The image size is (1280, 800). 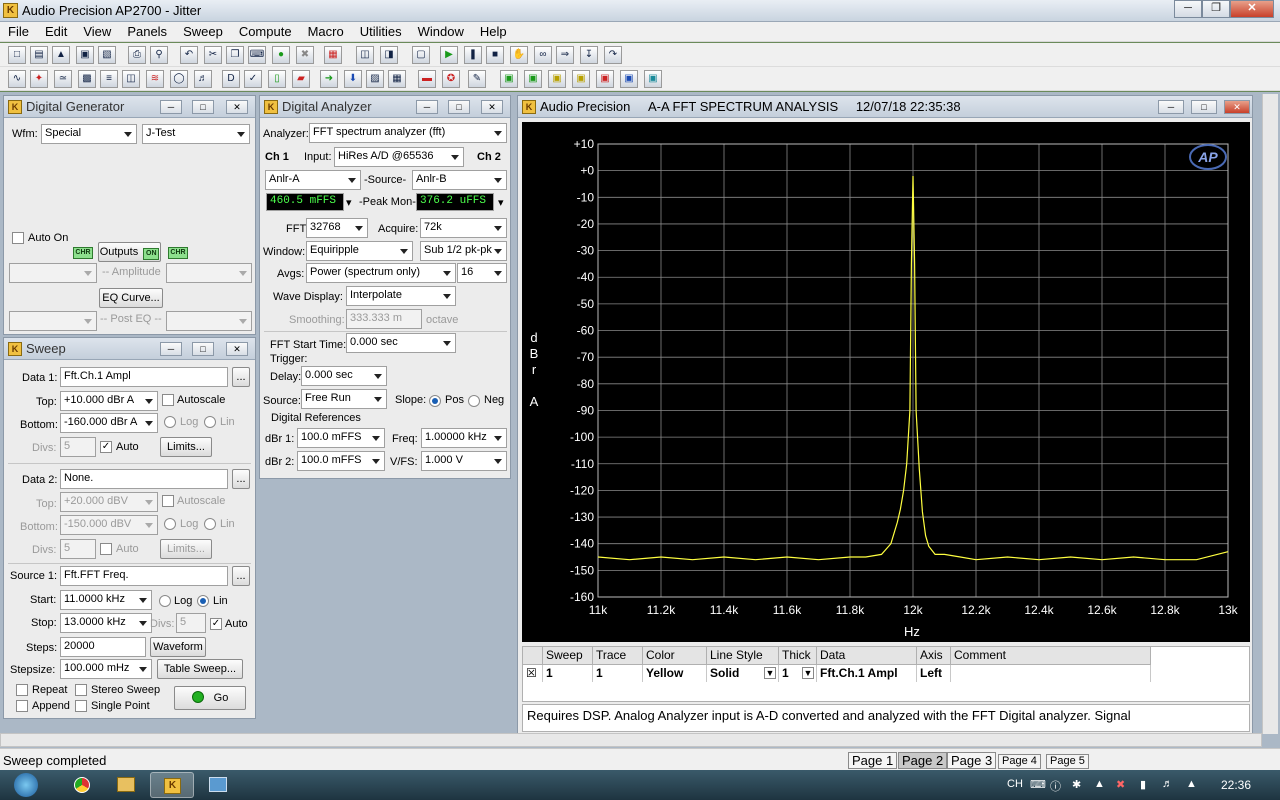 What do you see at coordinates (743, 656) in the screenshot?
I see `col-line-style: Line Style` at bounding box center [743, 656].